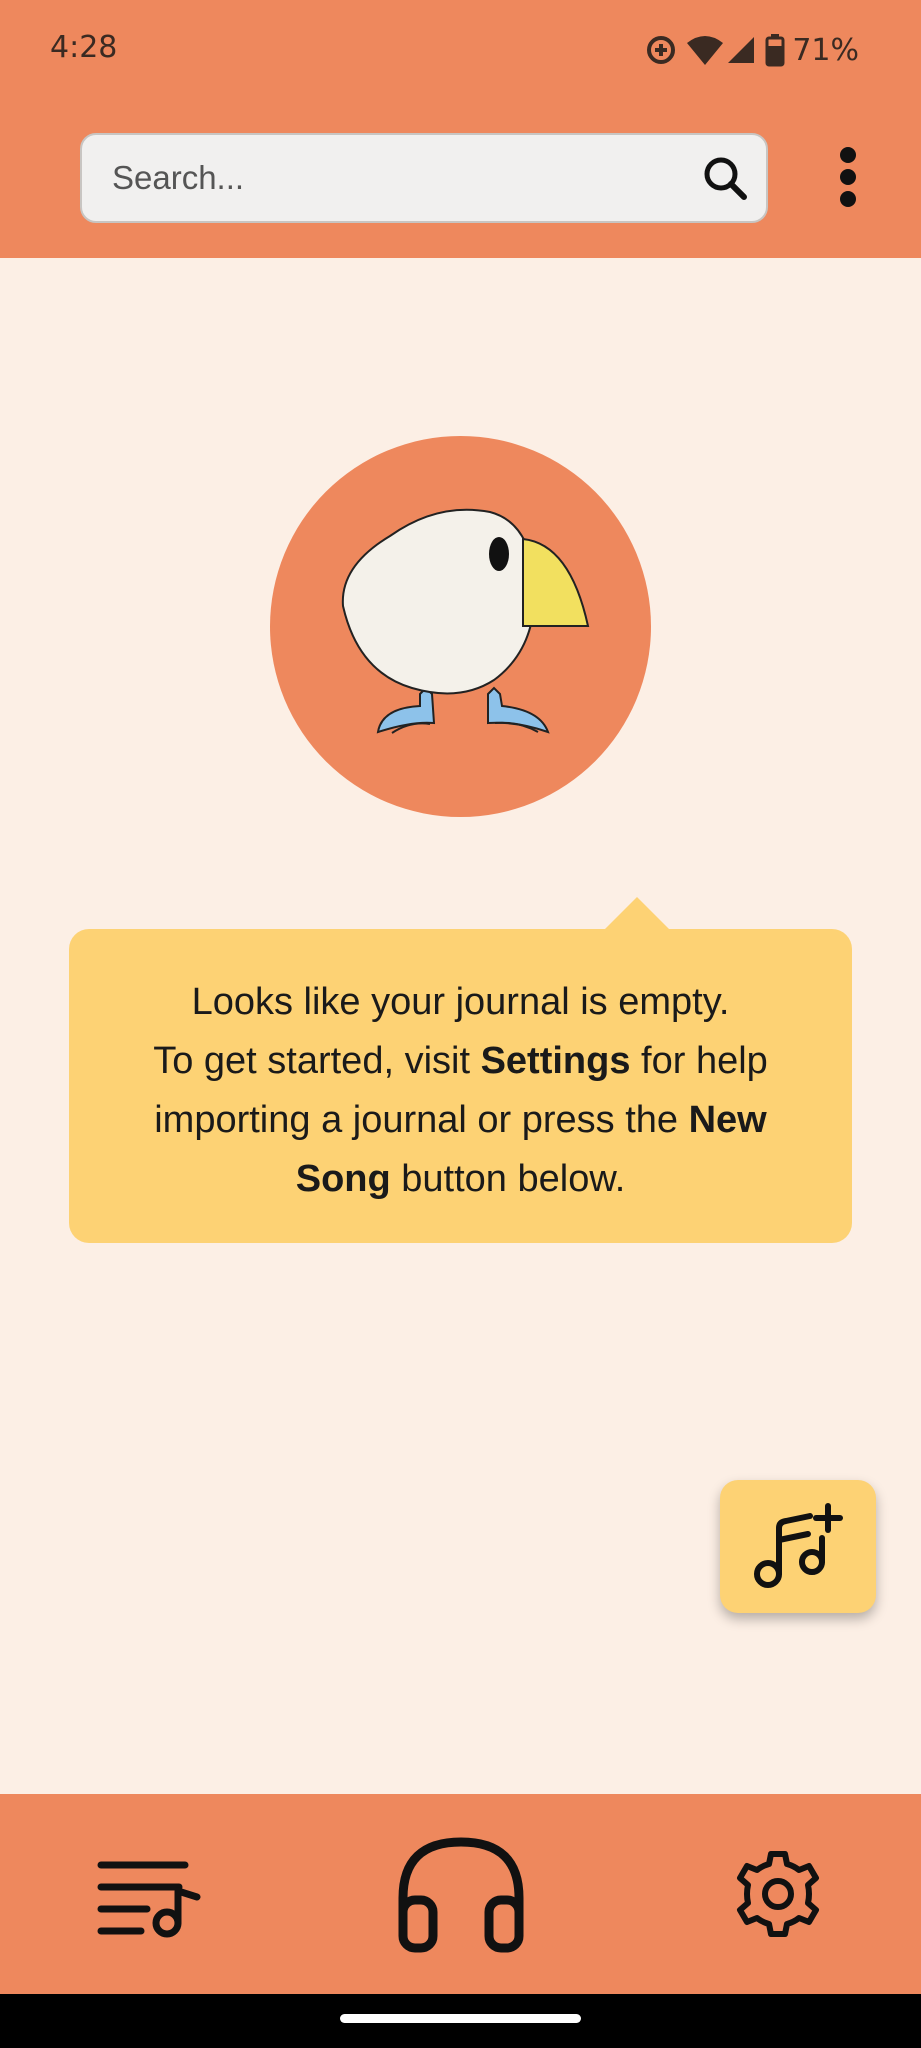 The height and width of the screenshot is (2048, 921). I want to click on system-navigation-bar, so click(460, 2021).